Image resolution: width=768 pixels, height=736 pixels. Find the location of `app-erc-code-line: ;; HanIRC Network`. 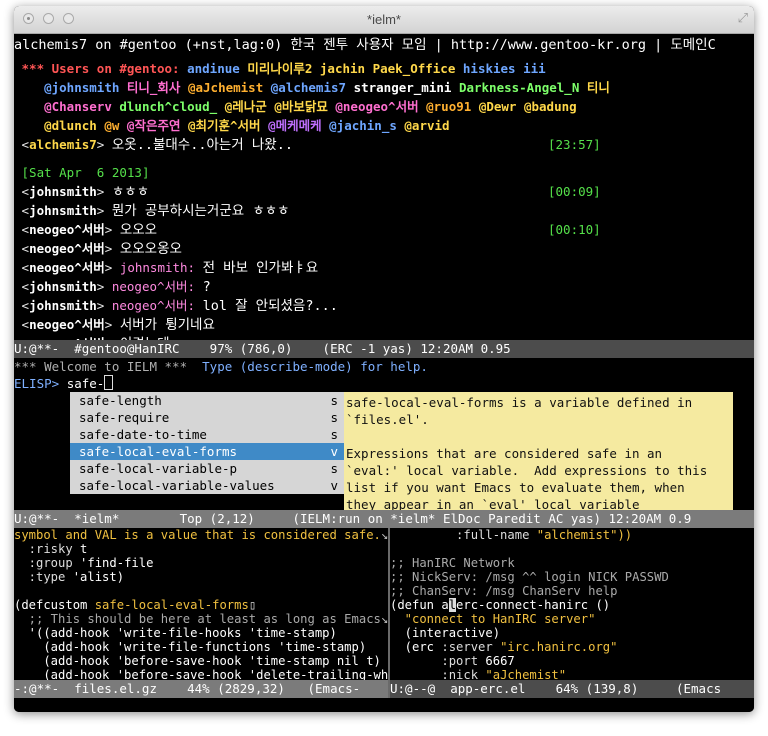

app-erc-code-line: ;; HanIRC Network is located at coordinates (572, 563).